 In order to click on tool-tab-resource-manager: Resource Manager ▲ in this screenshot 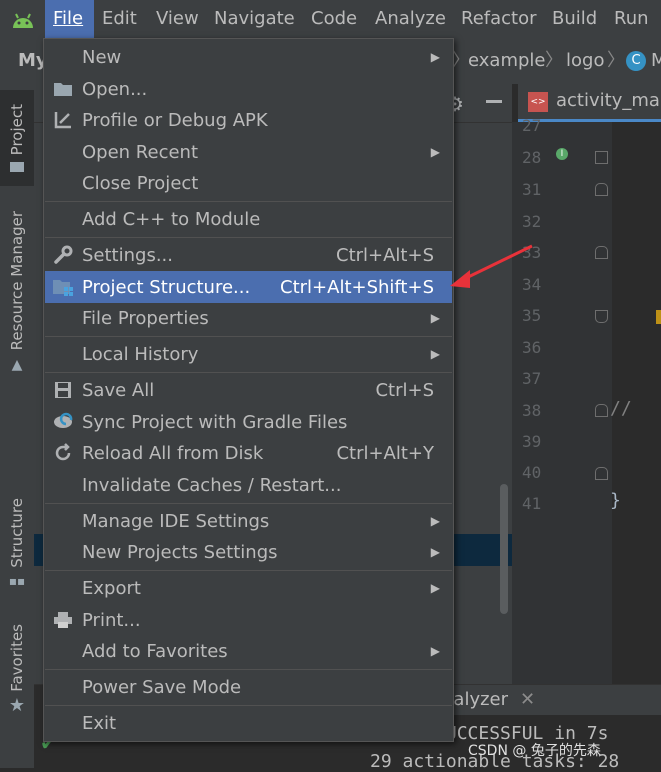, I will do `click(17, 292)`.